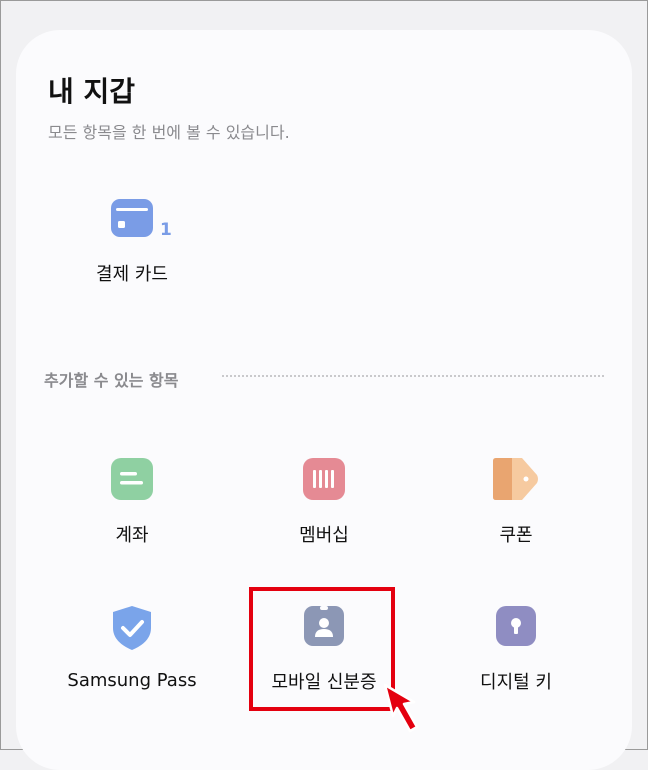 This screenshot has width=648, height=770. What do you see at coordinates (169, 132) in the screenshot?
I see `page-subtitle: 모든 항목을 한 번에 볼 수 있습니다.` at bounding box center [169, 132].